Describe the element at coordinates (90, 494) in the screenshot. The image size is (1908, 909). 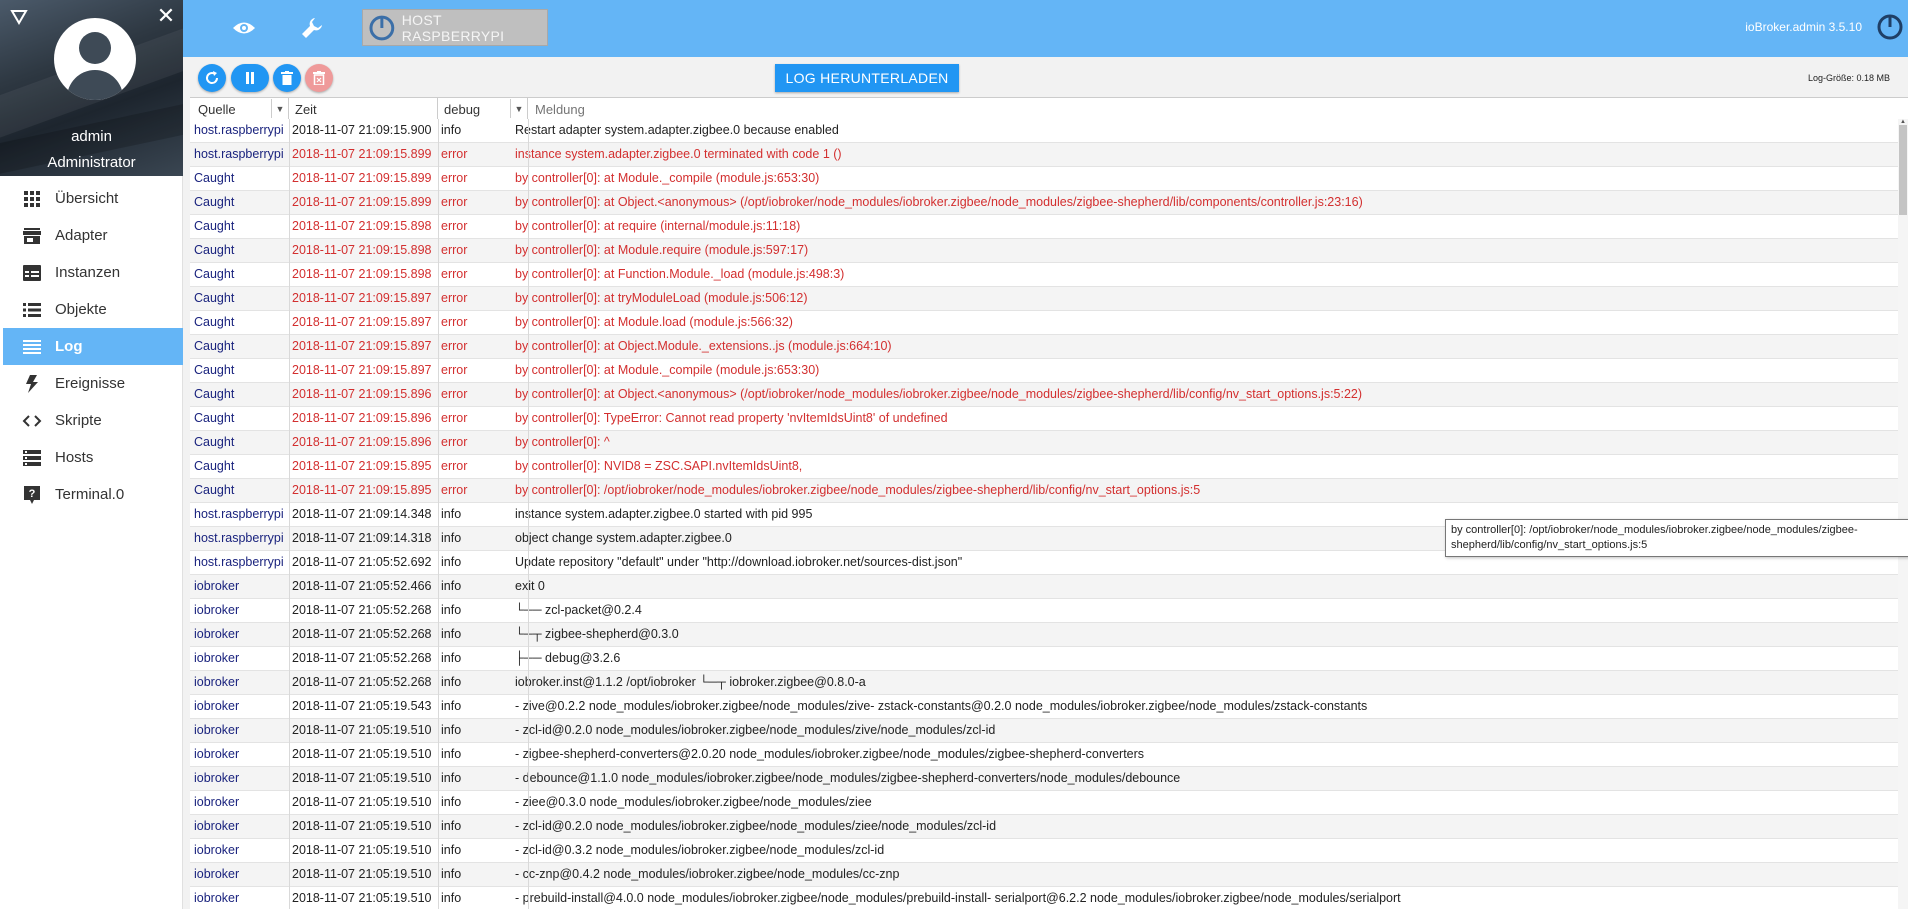
I see `sidebar-item-label: Terminal.0` at that location.